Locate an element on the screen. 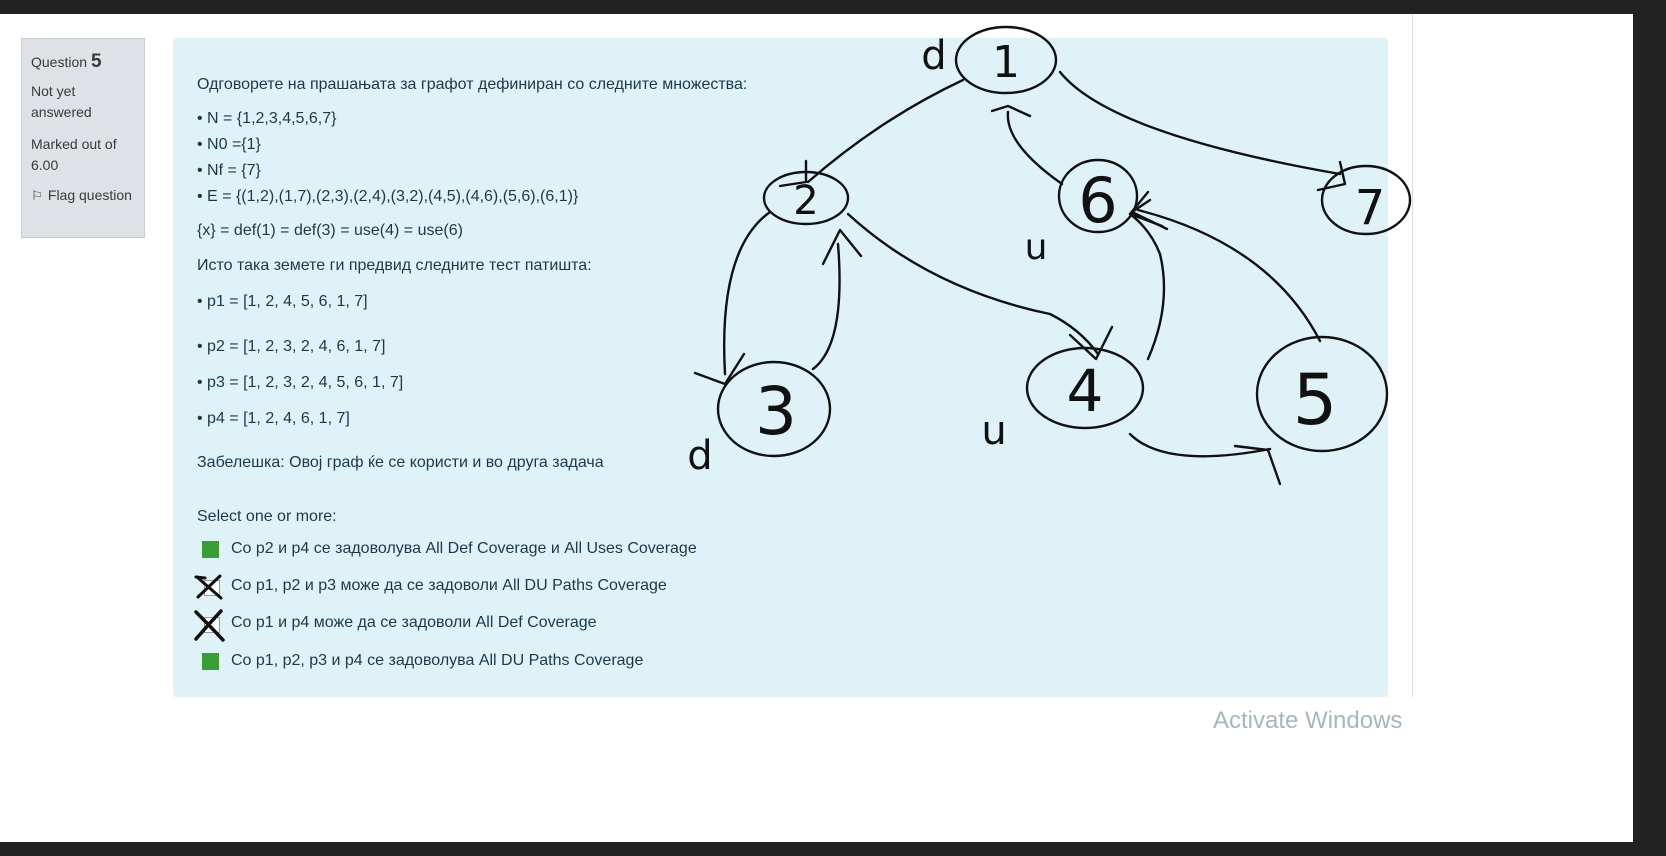 The width and height of the screenshot is (1666, 856). path-p1: • p1 = [1, 2, 4, 5, 6, 1, 7] is located at coordinates (282, 301).